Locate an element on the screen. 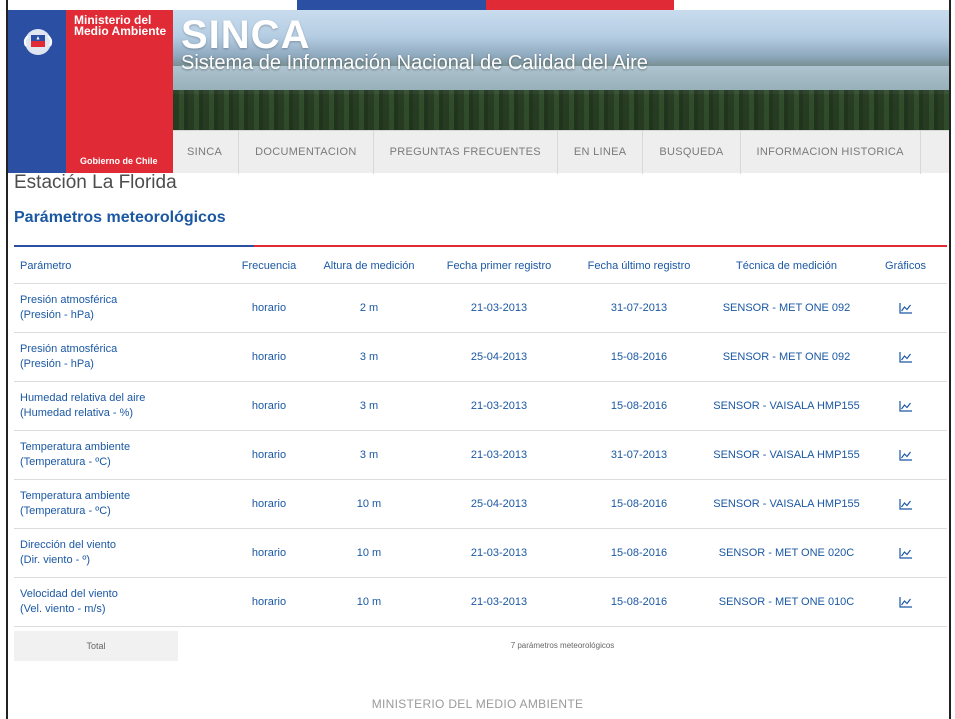  parameter-unit: (Humedad relativa - %) is located at coordinates (77, 412).